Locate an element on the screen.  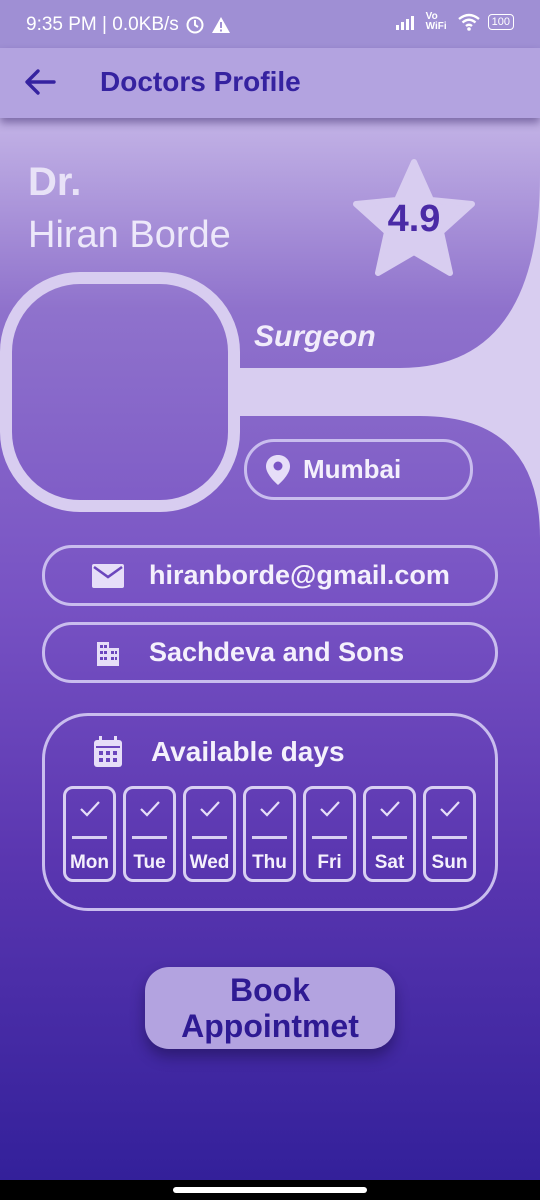
building-icon is located at coordinates (108, 653).